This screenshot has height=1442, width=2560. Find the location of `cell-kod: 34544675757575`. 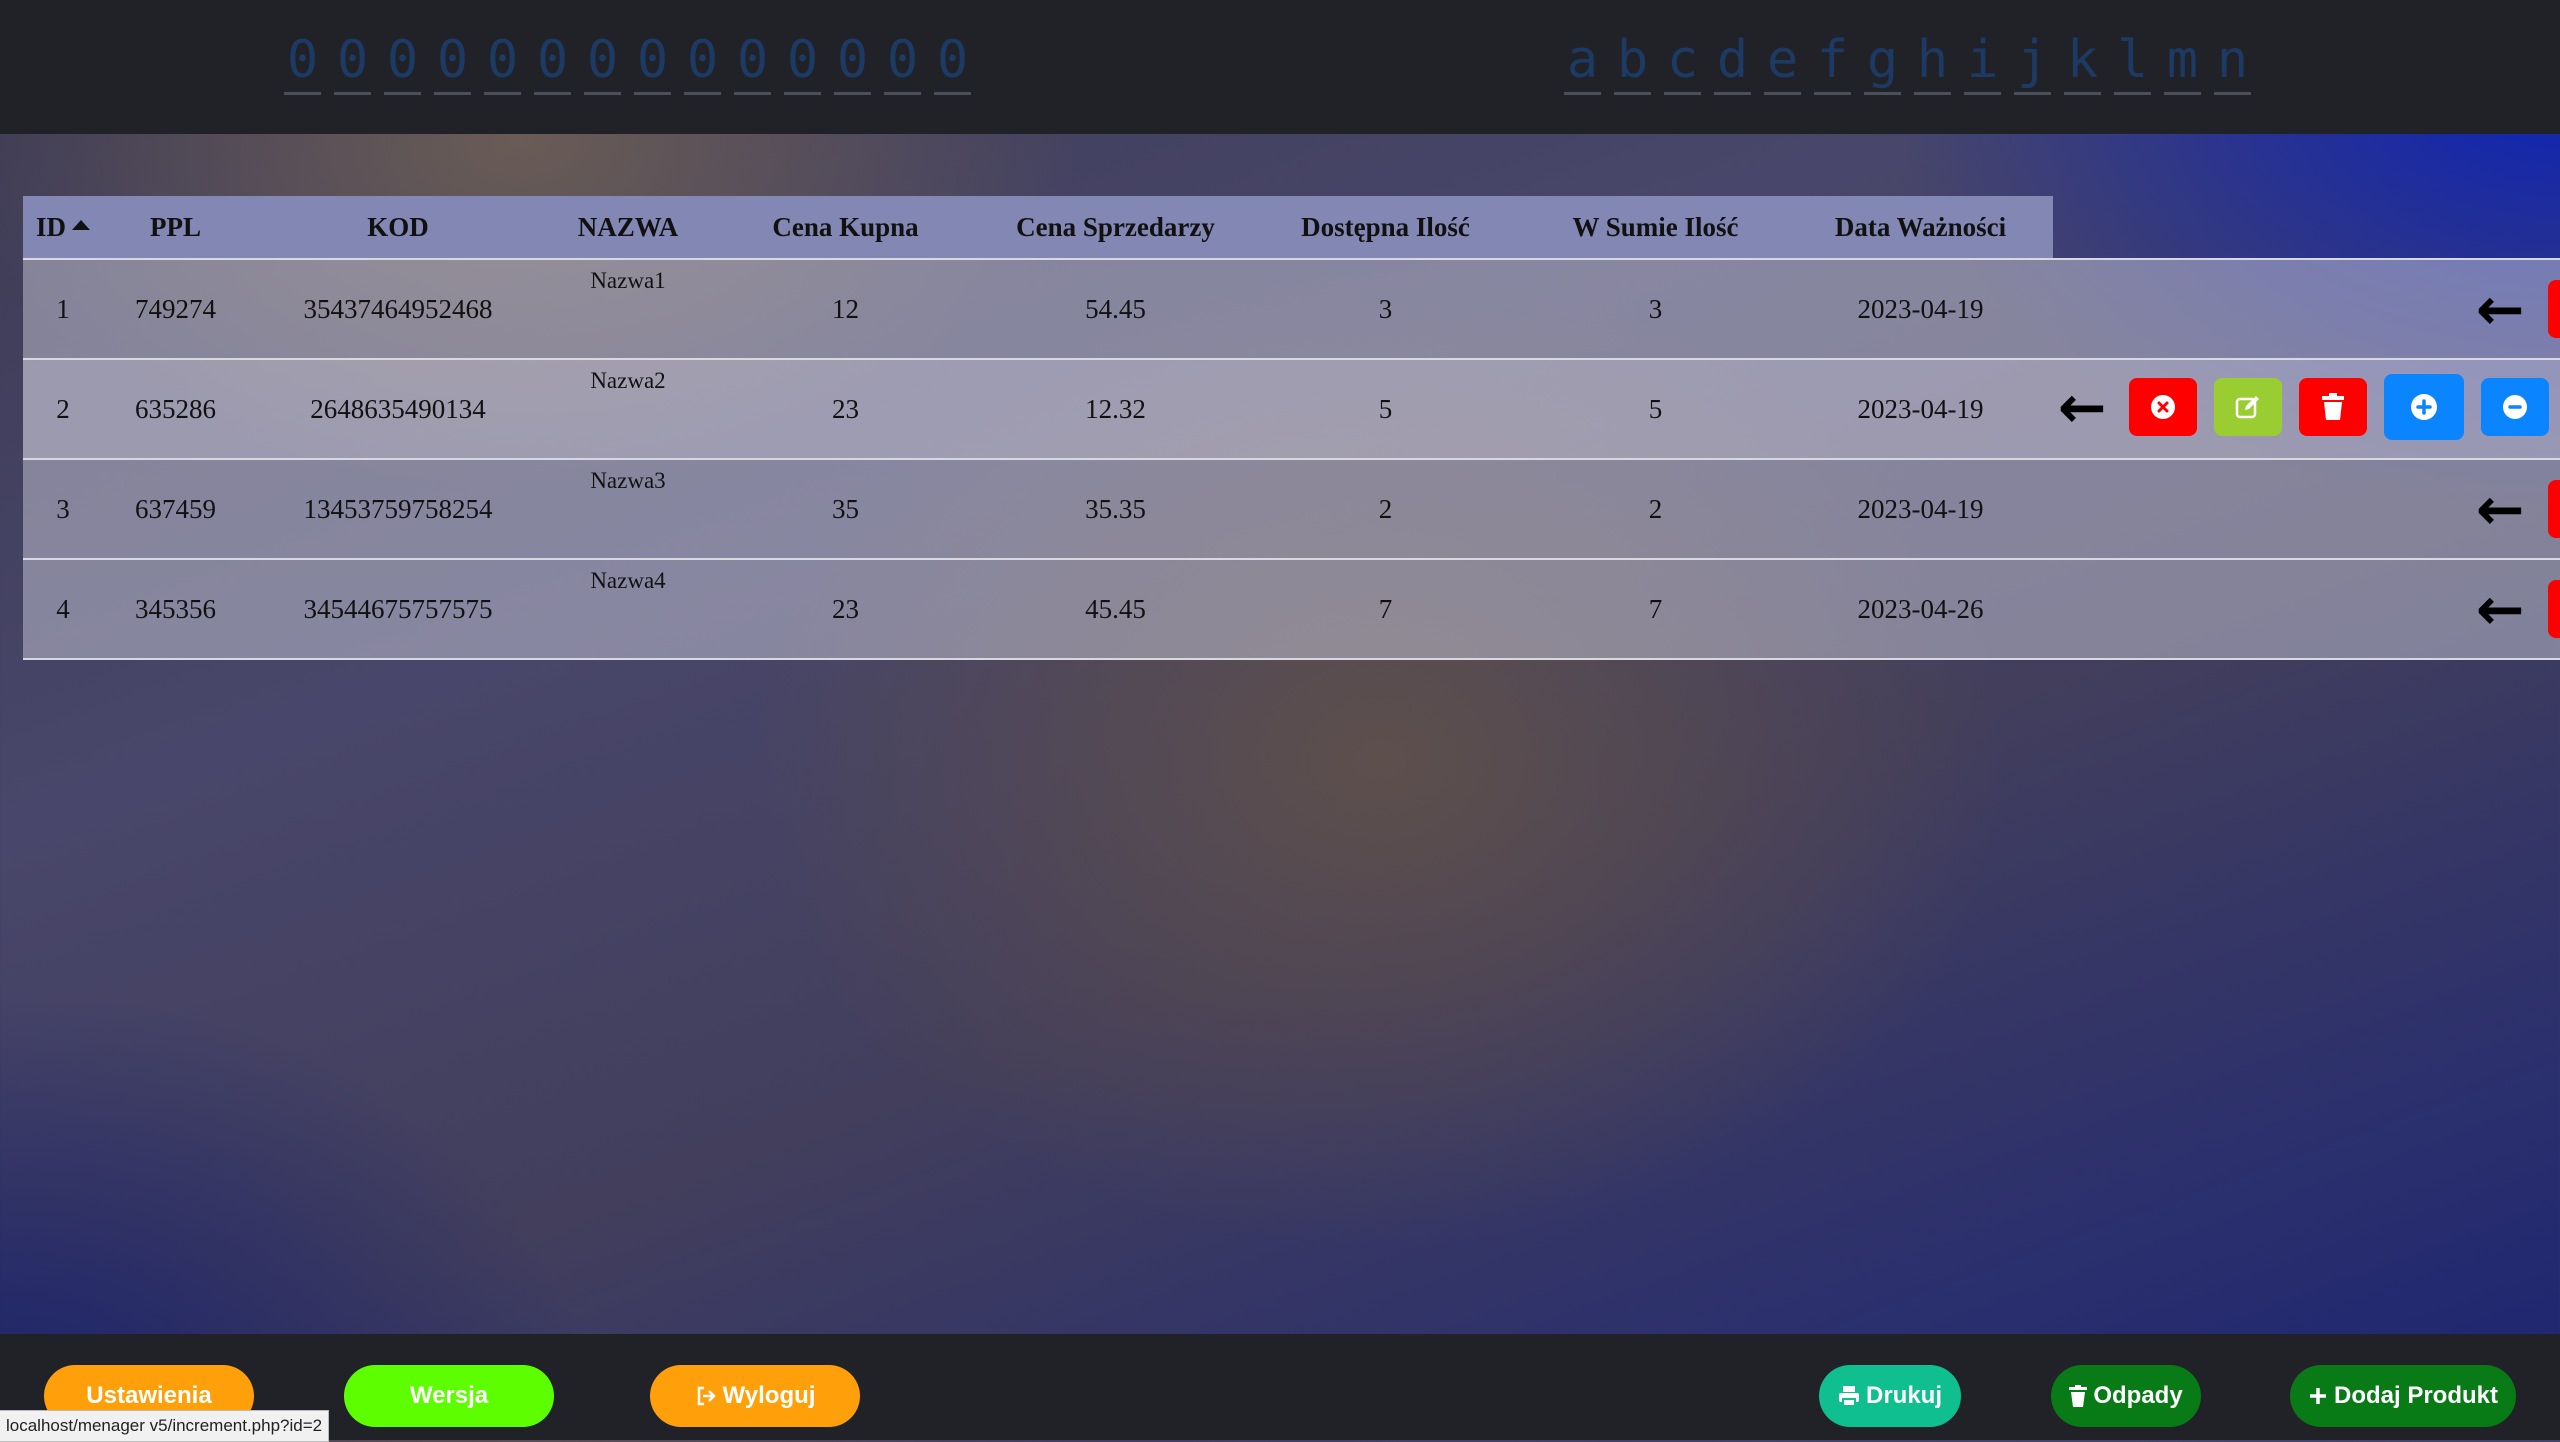

cell-kod: 34544675757575 is located at coordinates (398, 609).